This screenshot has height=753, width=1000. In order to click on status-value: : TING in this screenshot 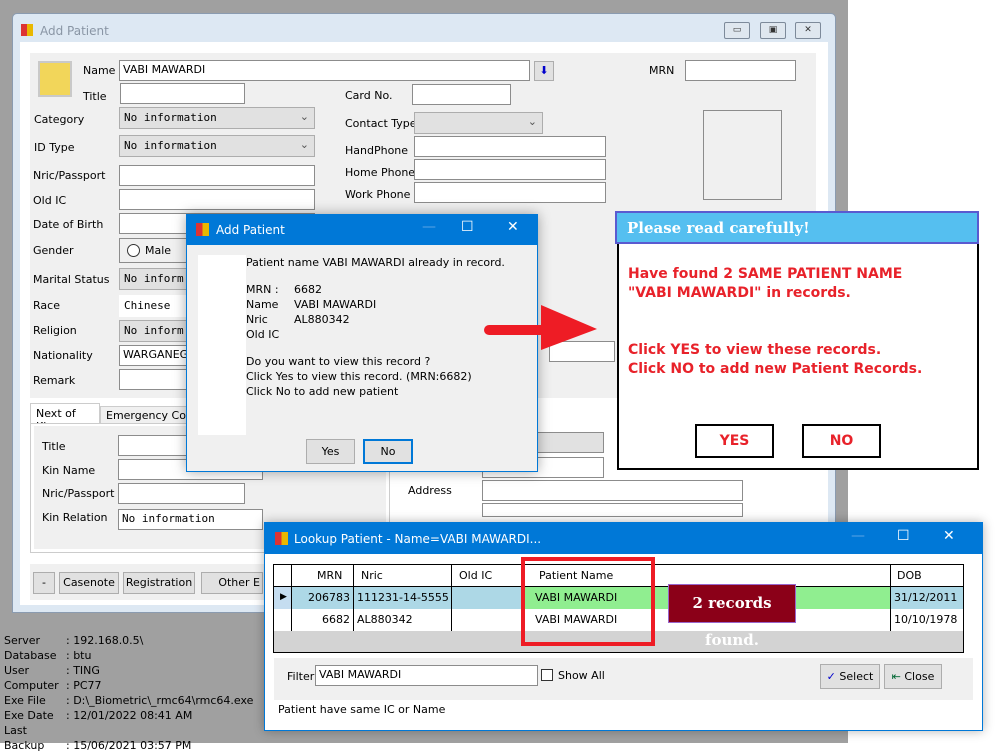, I will do `click(83, 670)`.